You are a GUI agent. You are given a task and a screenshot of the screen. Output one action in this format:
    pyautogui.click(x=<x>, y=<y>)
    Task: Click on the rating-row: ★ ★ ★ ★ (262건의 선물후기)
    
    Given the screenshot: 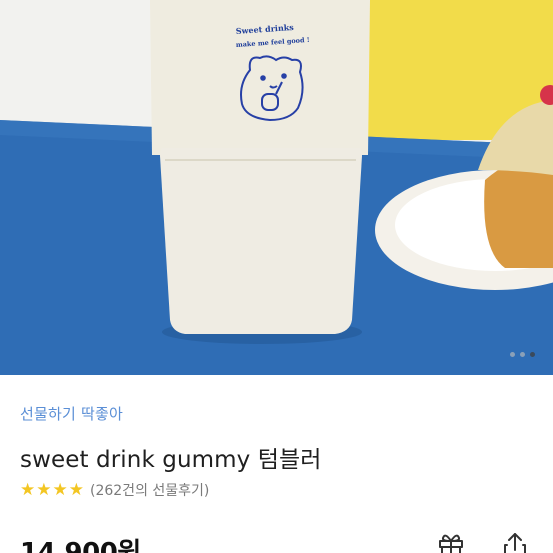 What is the action you would take?
    pyautogui.click(x=114, y=490)
    